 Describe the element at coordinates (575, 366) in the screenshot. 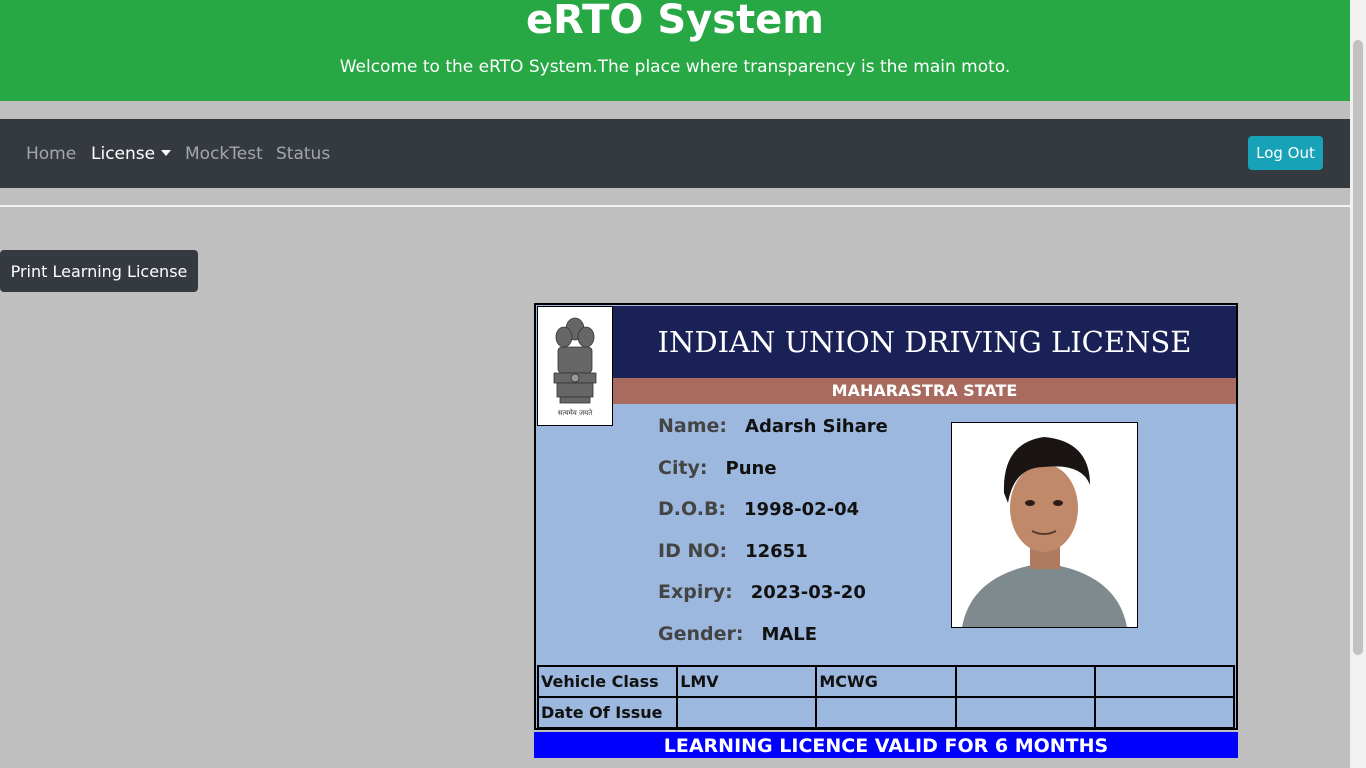

I see `national-emblem-icon: सत्यमेव जयते` at that location.